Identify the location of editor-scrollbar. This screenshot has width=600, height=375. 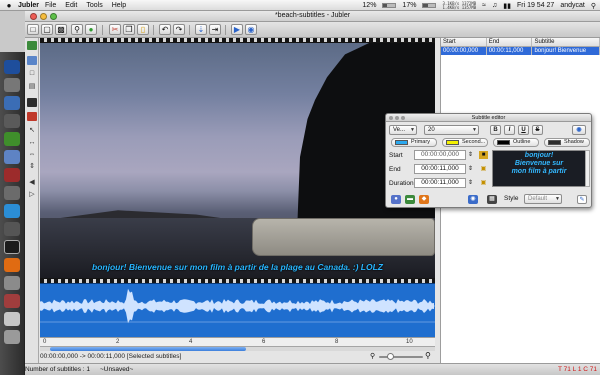
(587, 168).